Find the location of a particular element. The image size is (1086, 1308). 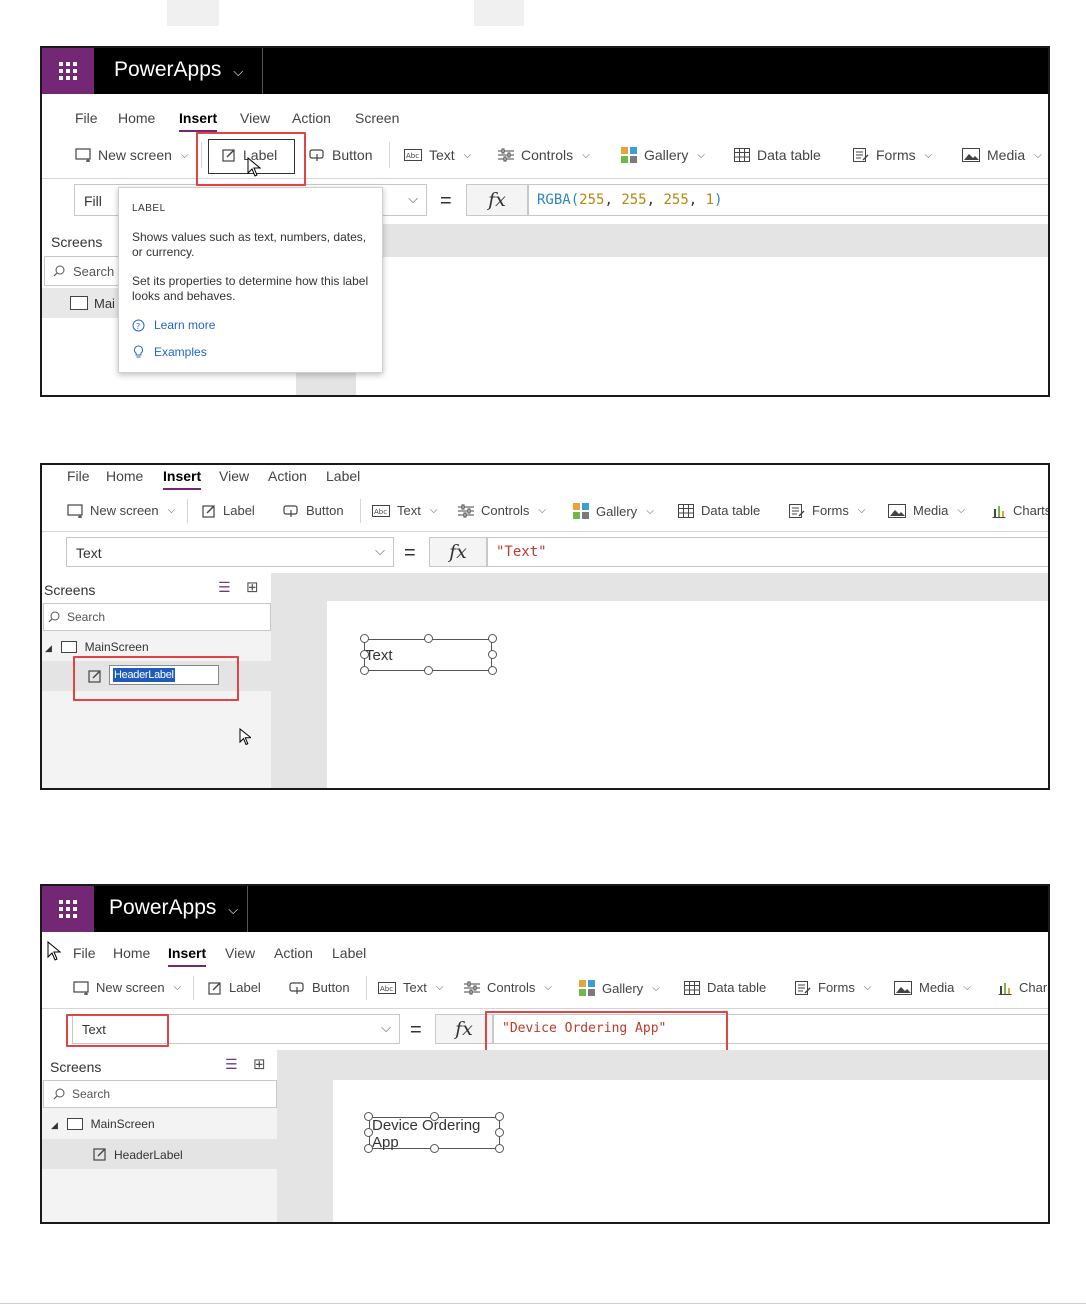

label-icon is located at coordinates (99, 1154).